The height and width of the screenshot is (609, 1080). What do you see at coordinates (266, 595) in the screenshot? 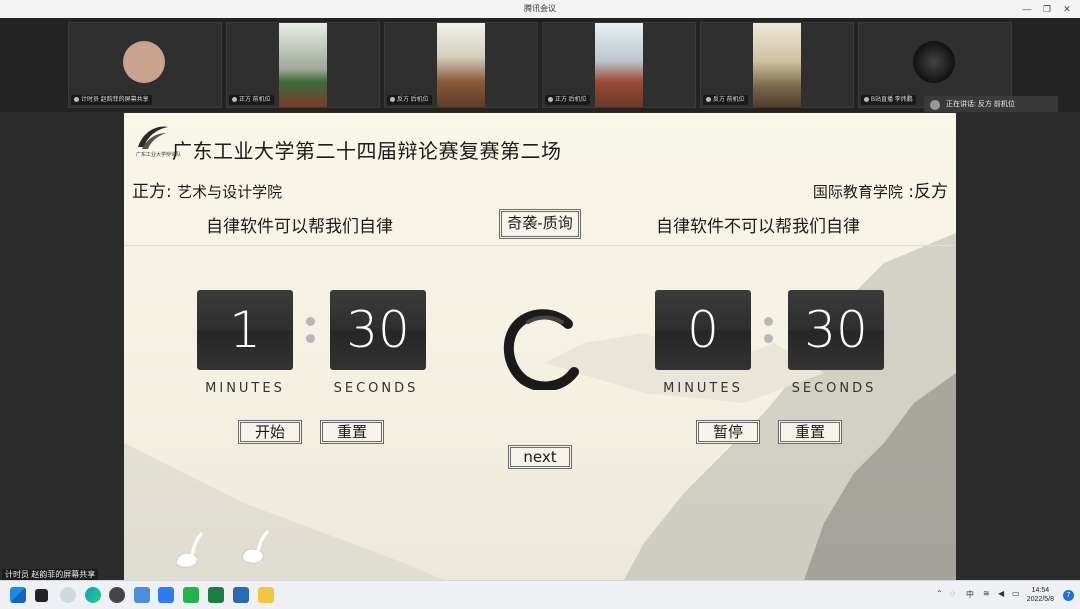
I see `folder-icon` at bounding box center [266, 595].